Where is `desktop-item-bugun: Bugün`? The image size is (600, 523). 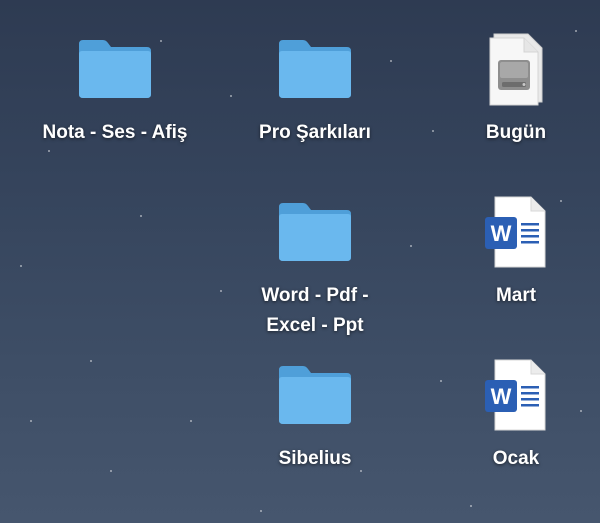
desktop-item-bugun: Bugün is located at coordinates (515, 90).